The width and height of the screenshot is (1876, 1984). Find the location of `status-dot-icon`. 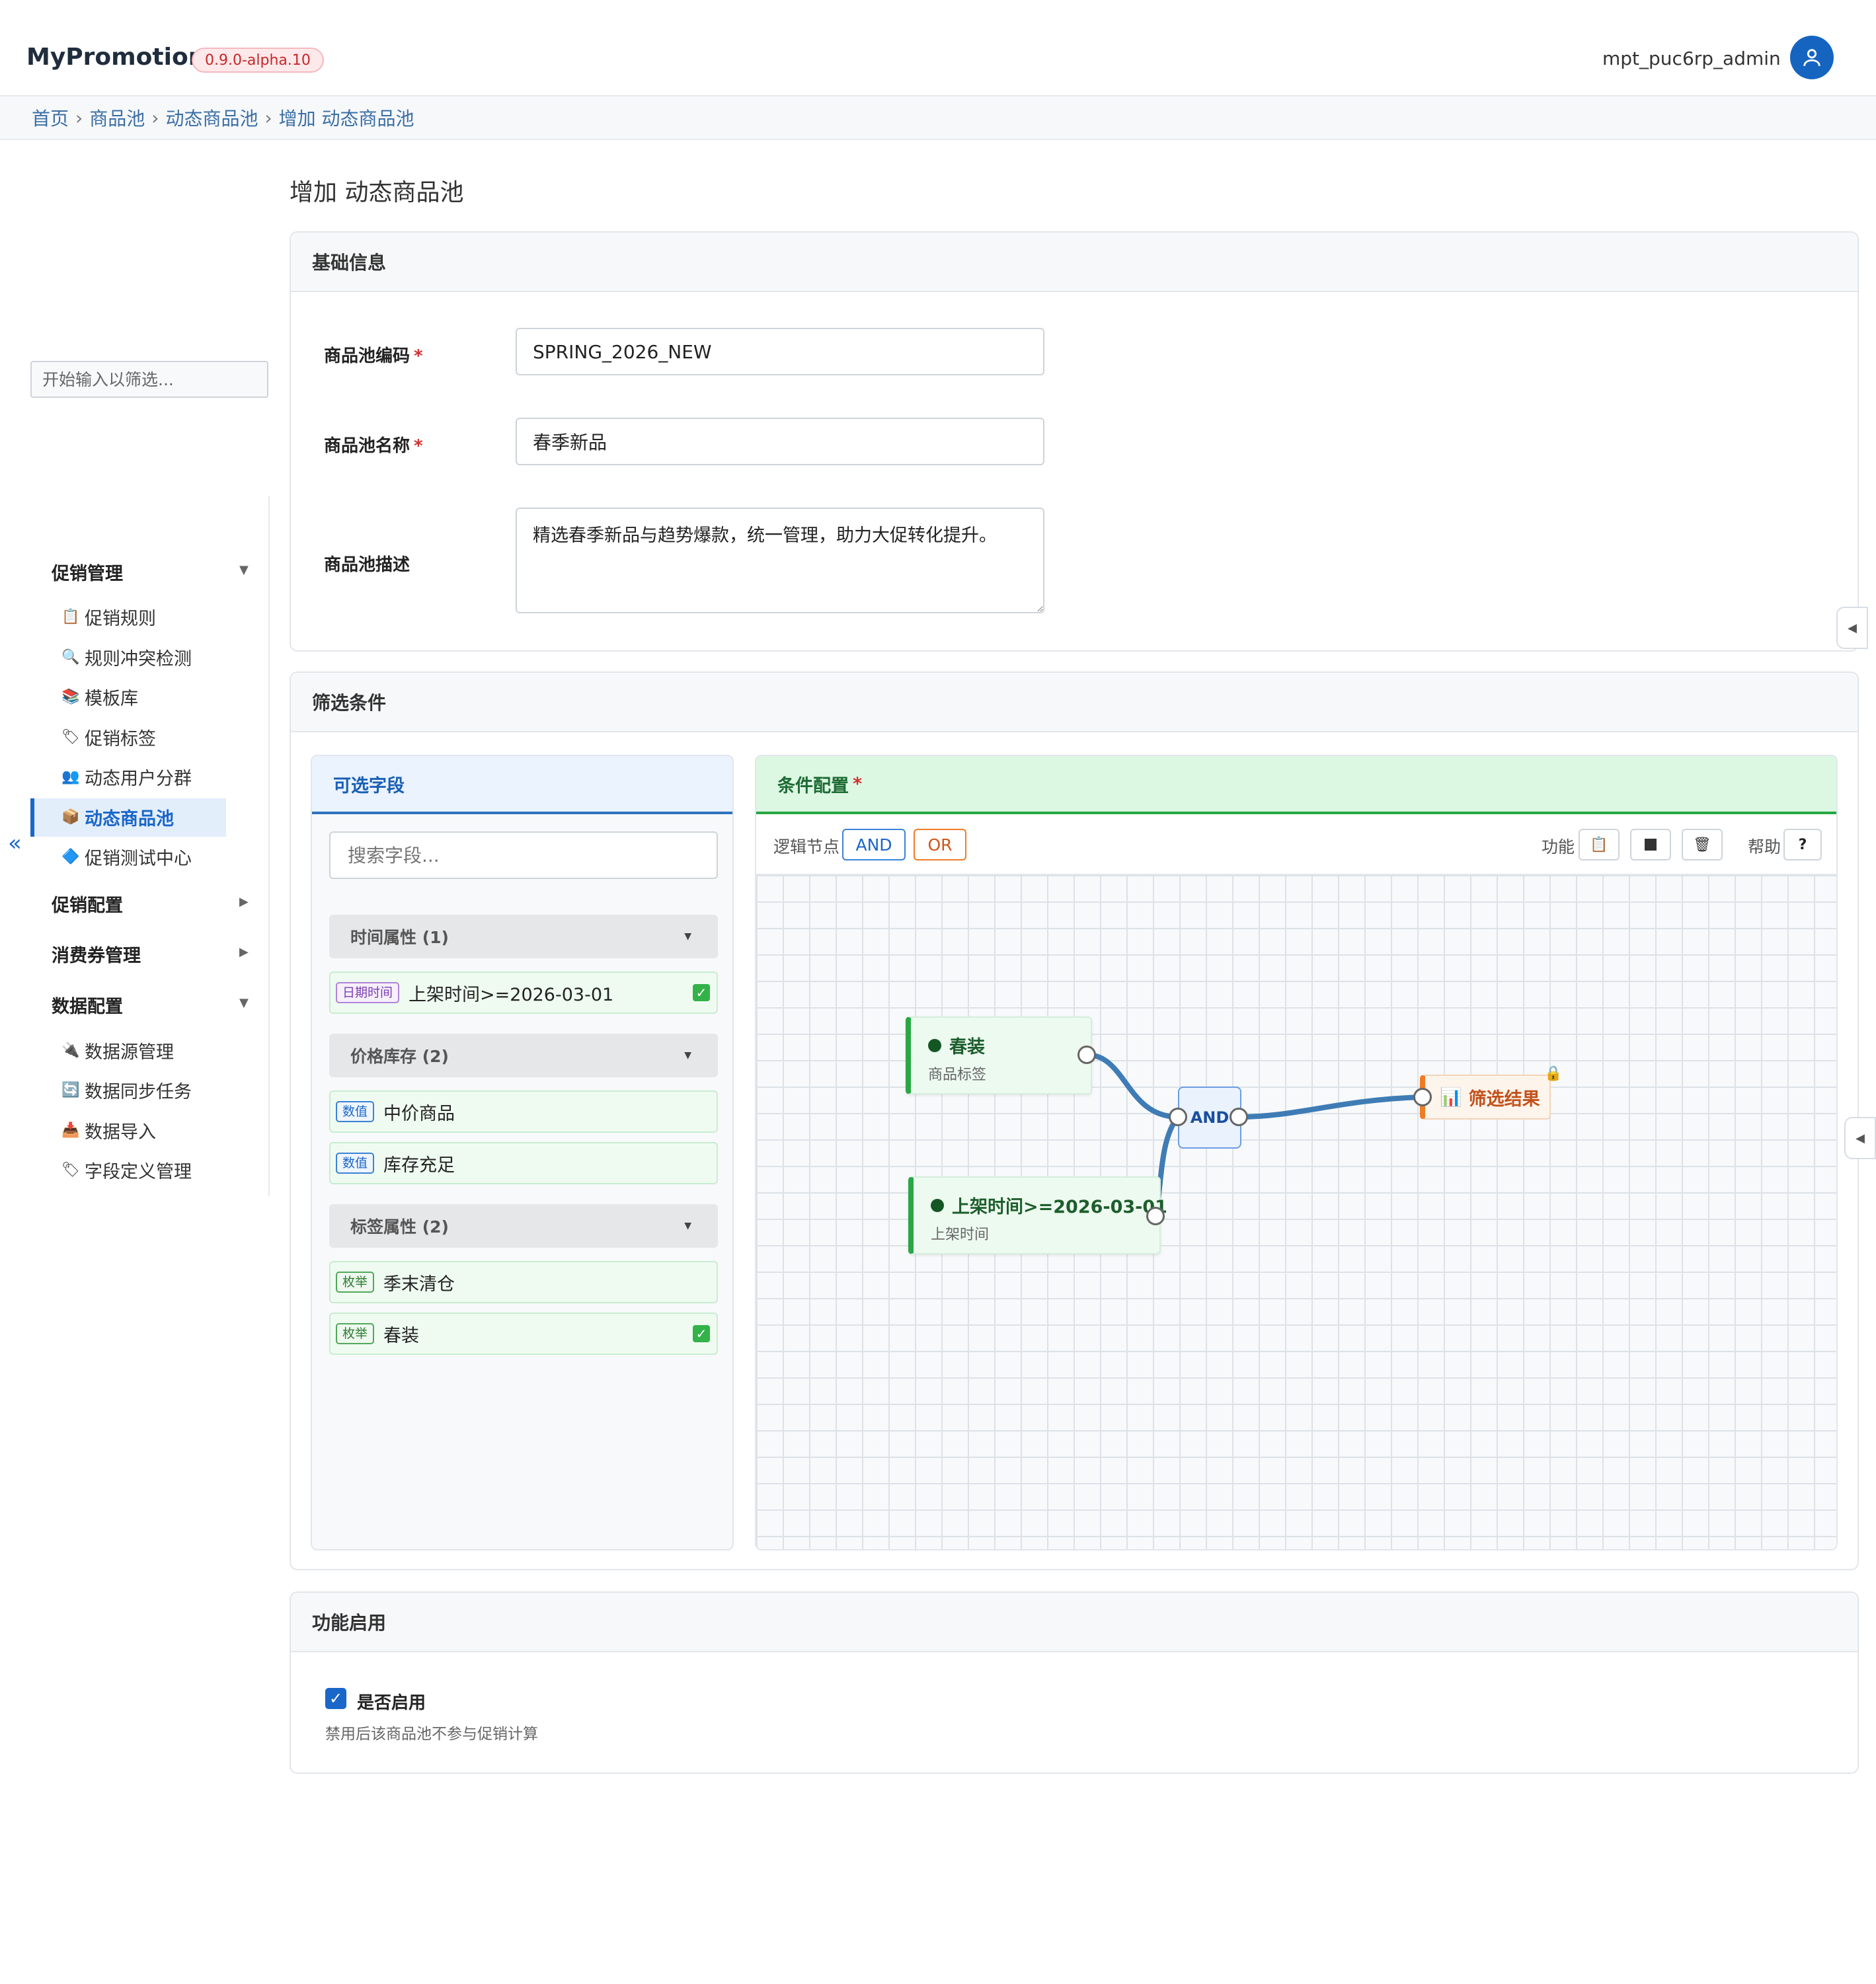

status-dot-icon is located at coordinates (937, 1205).